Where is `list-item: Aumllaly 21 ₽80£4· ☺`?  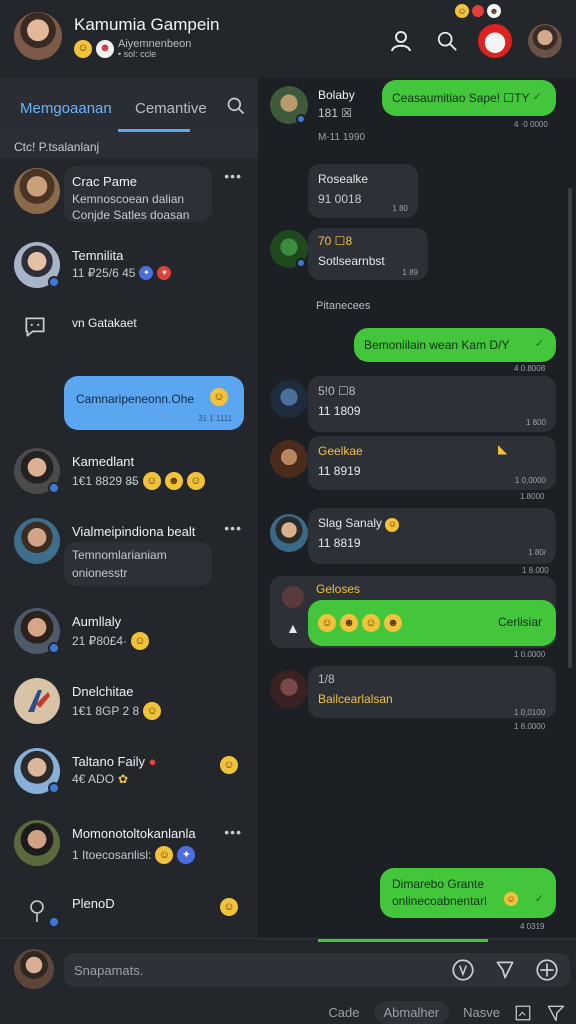 list-item: Aumllaly 21 ₽80£4· ☺ is located at coordinates (129, 636).